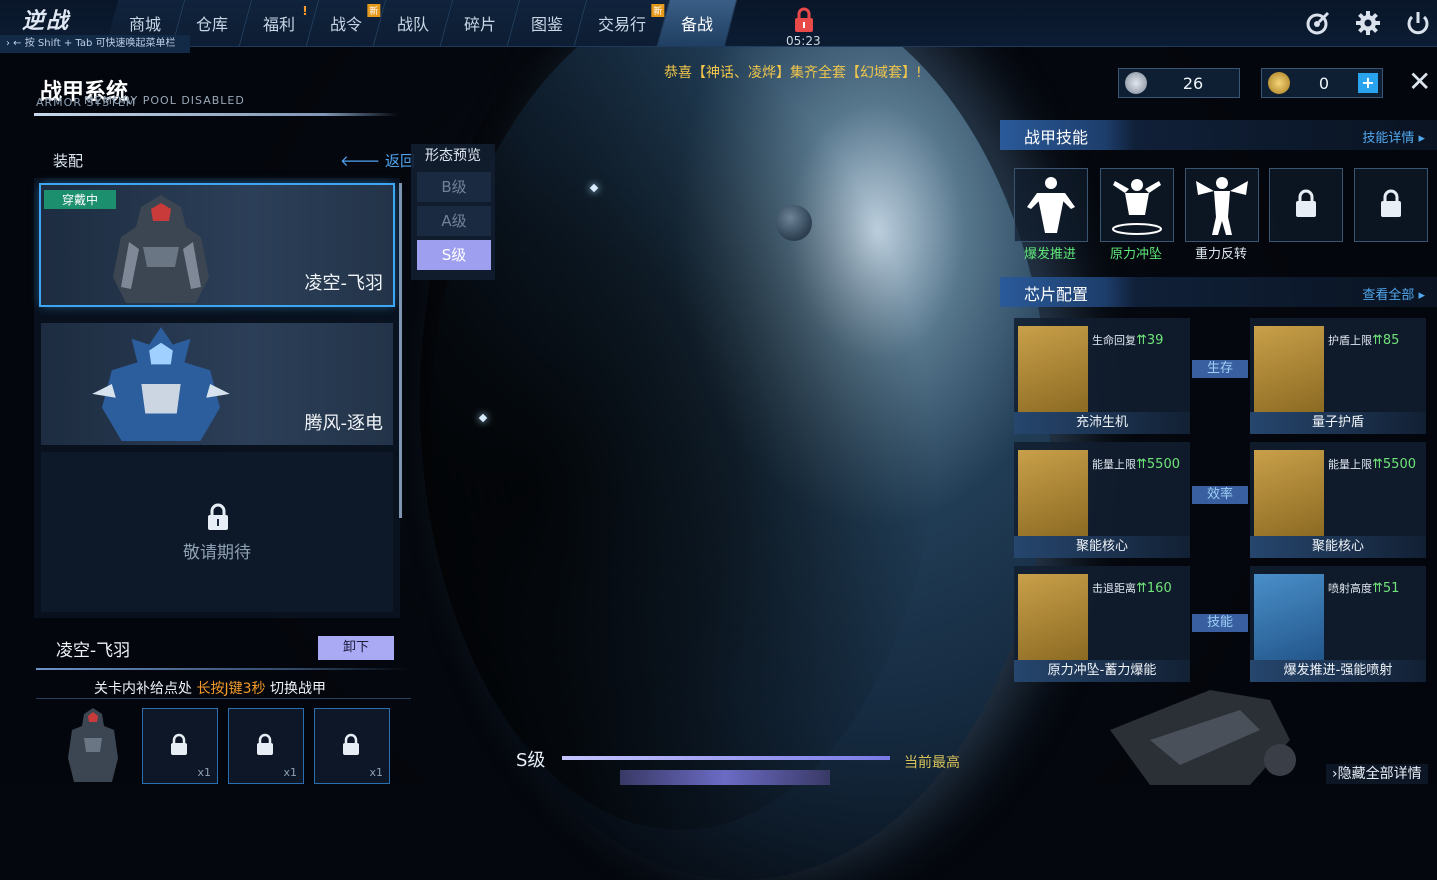  What do you see at coordinates (1338, 376) in the screenshot?
I see `chip-card: 护盾上限⇈85 量子护盾` at bounding box center [1338, 376].